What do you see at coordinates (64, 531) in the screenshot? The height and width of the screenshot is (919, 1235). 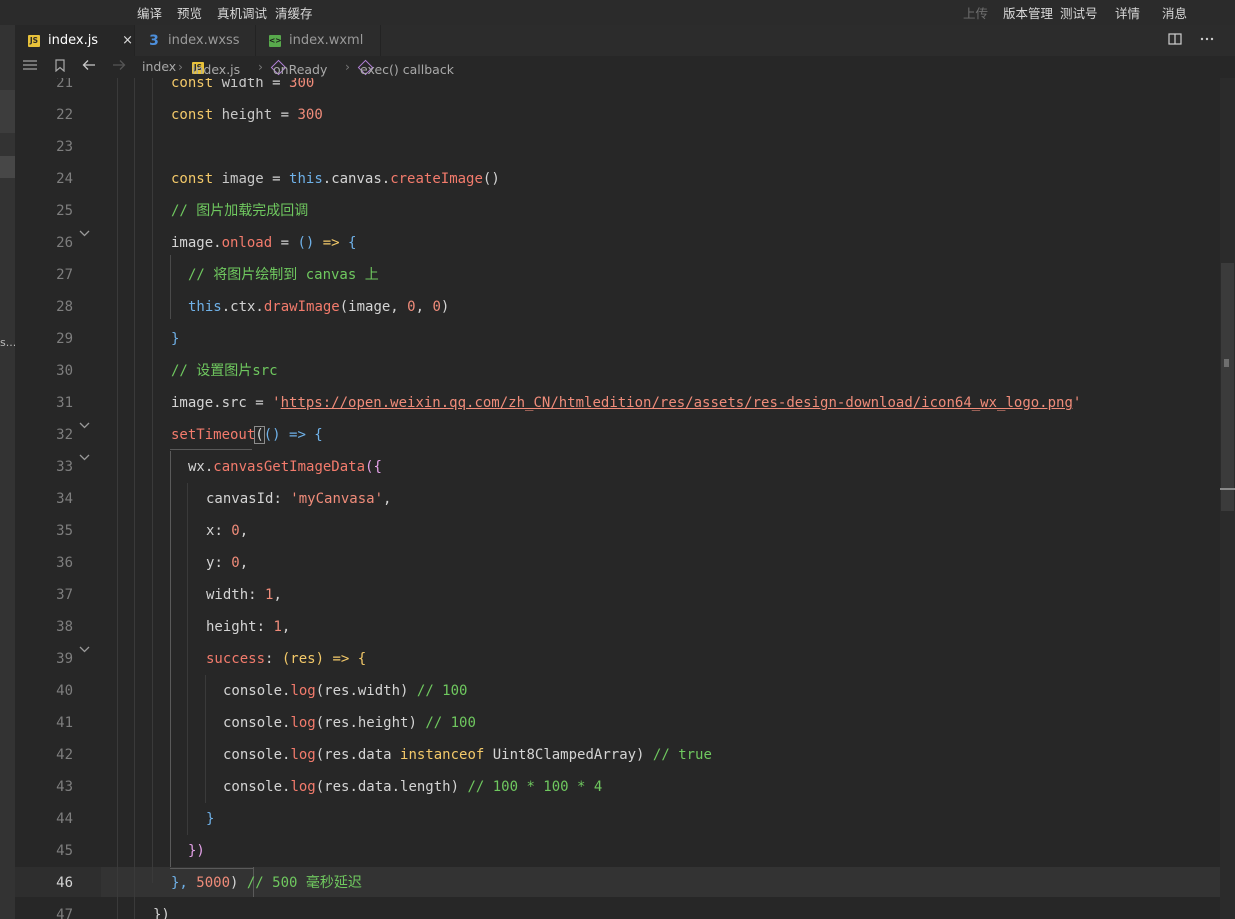 I see `line-number: 35` at bounding box center [64, 531].